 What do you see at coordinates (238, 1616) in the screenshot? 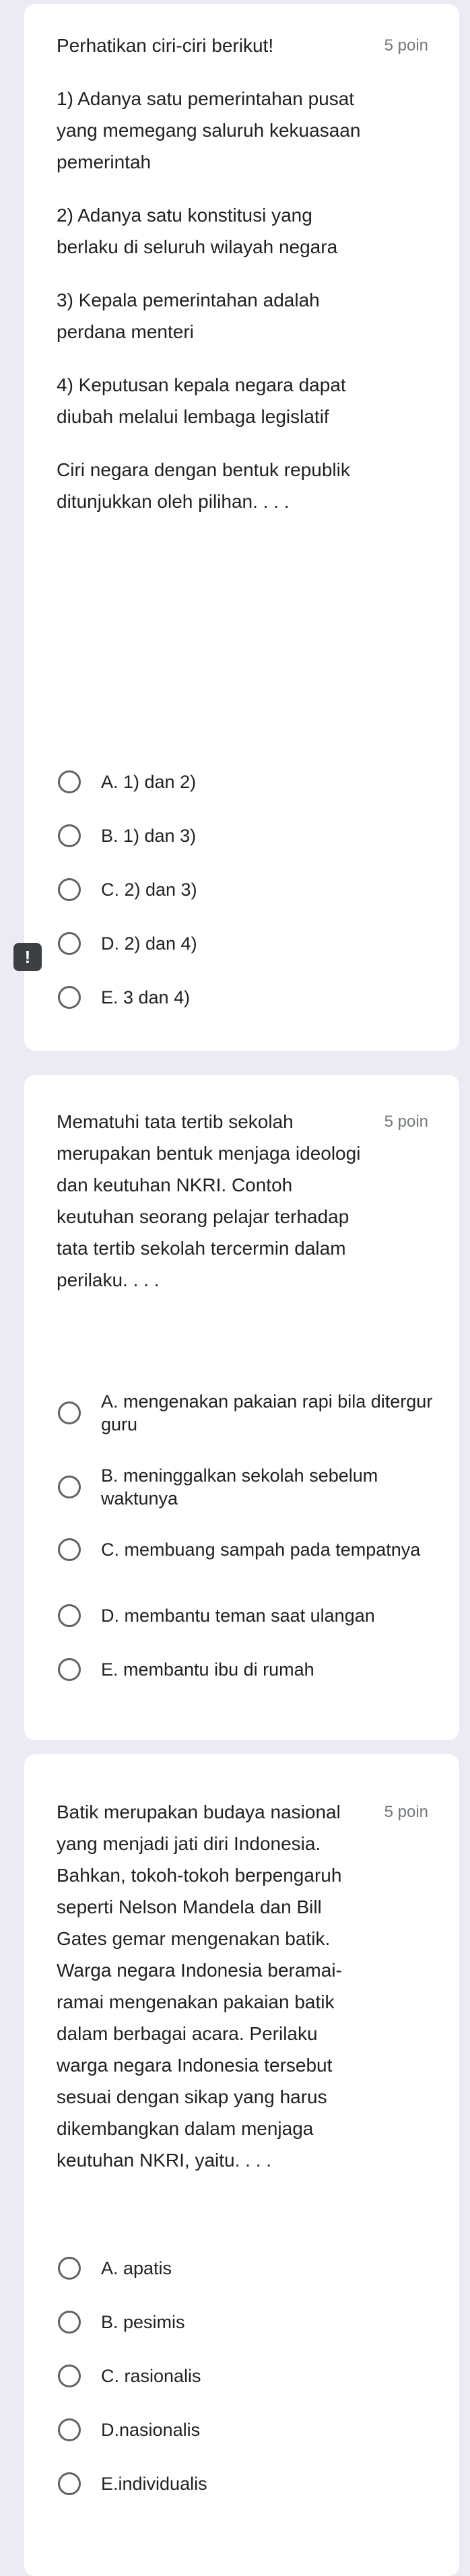
I see `option-label: D. membantu teman saat ulangan` at bounding box center [238, 1616].